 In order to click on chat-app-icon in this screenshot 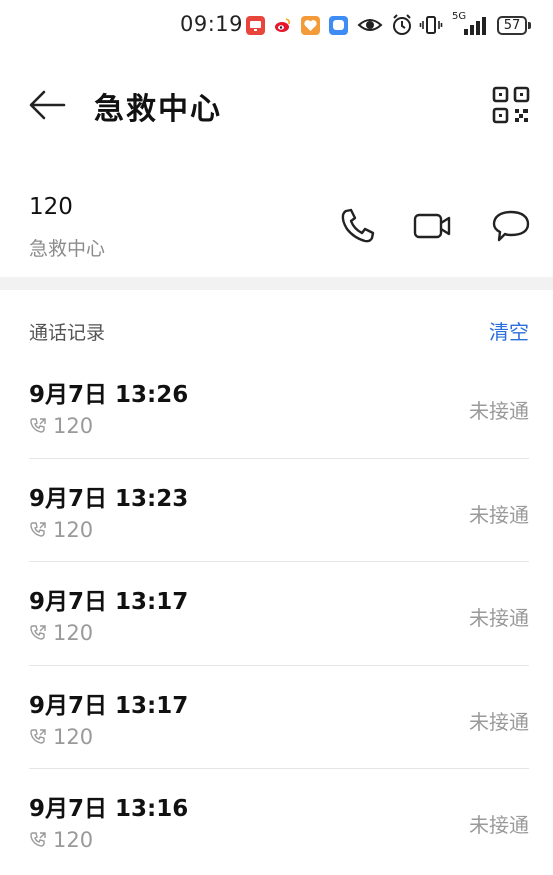, I will do `click(338, 25)`.